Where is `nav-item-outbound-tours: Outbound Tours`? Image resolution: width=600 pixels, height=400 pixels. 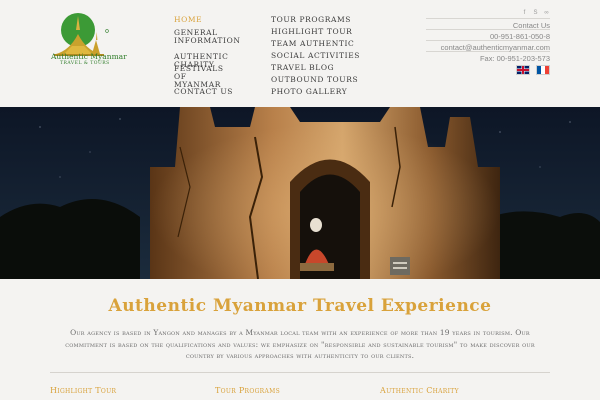
nav-item-outbound-tours: Outbound Tours is located at coordinates (314, 80).